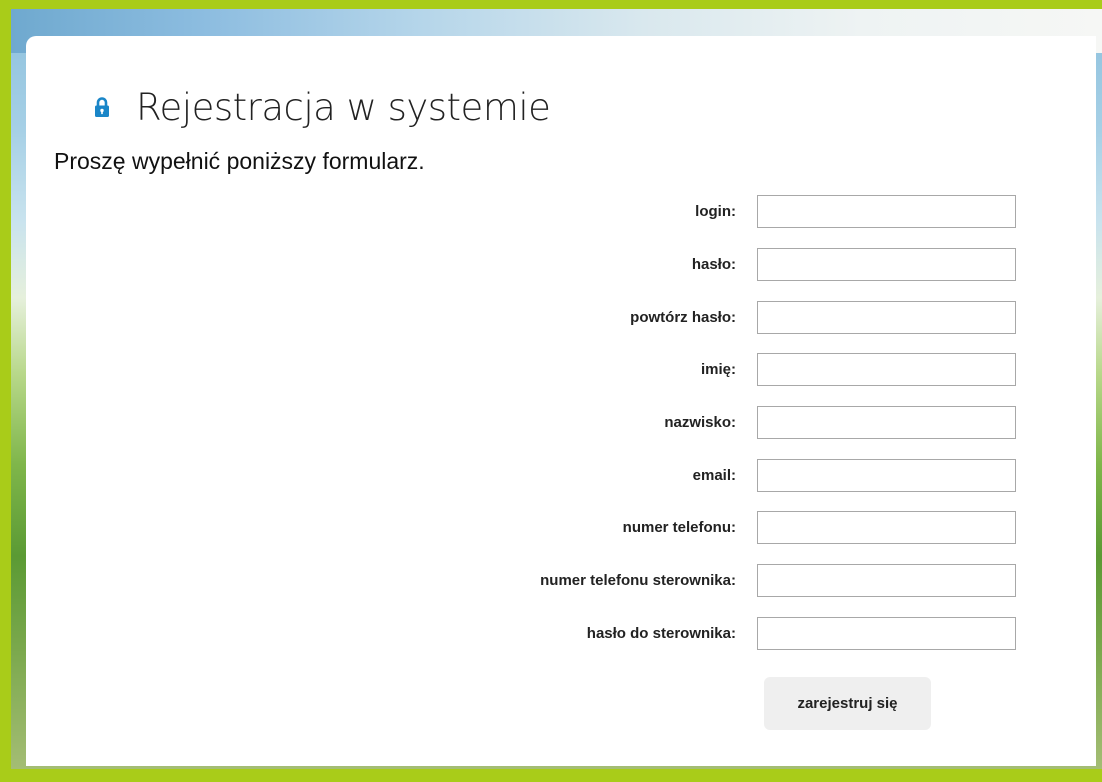  Describe the element at coordinates (886, 317) in the screenshot. I see `repeat-password-input` at that location.